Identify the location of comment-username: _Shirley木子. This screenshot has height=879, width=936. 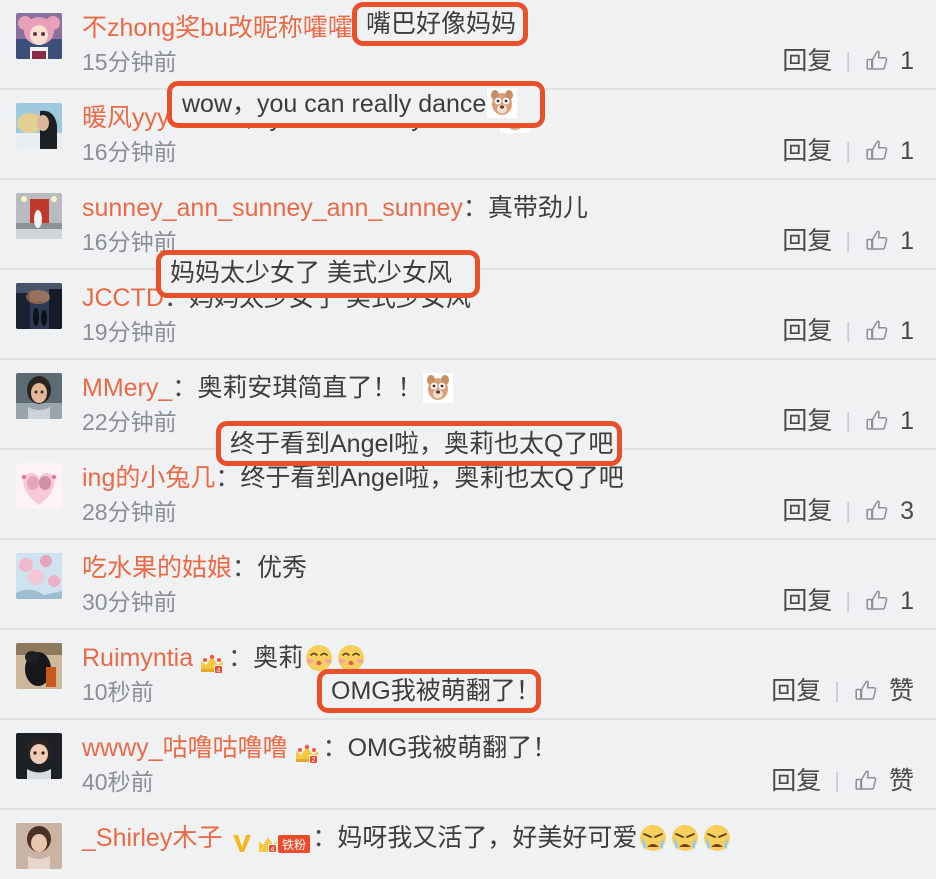
(152, 838).